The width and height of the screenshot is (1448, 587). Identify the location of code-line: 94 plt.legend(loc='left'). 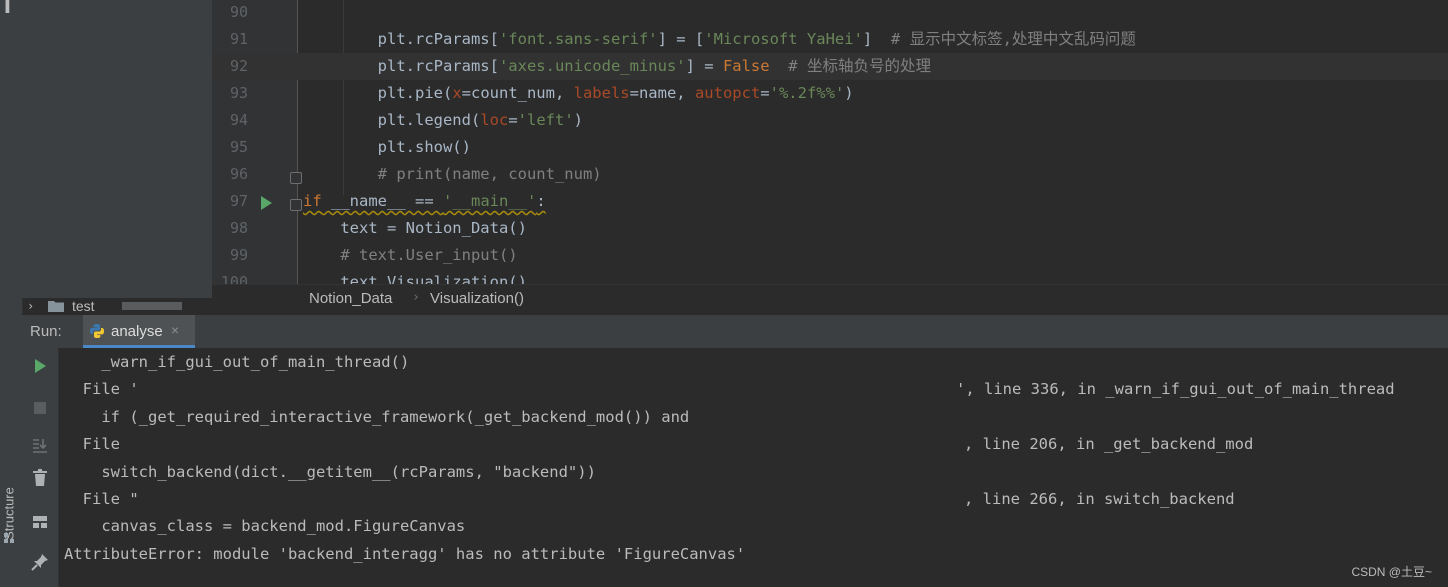
(830, 120).